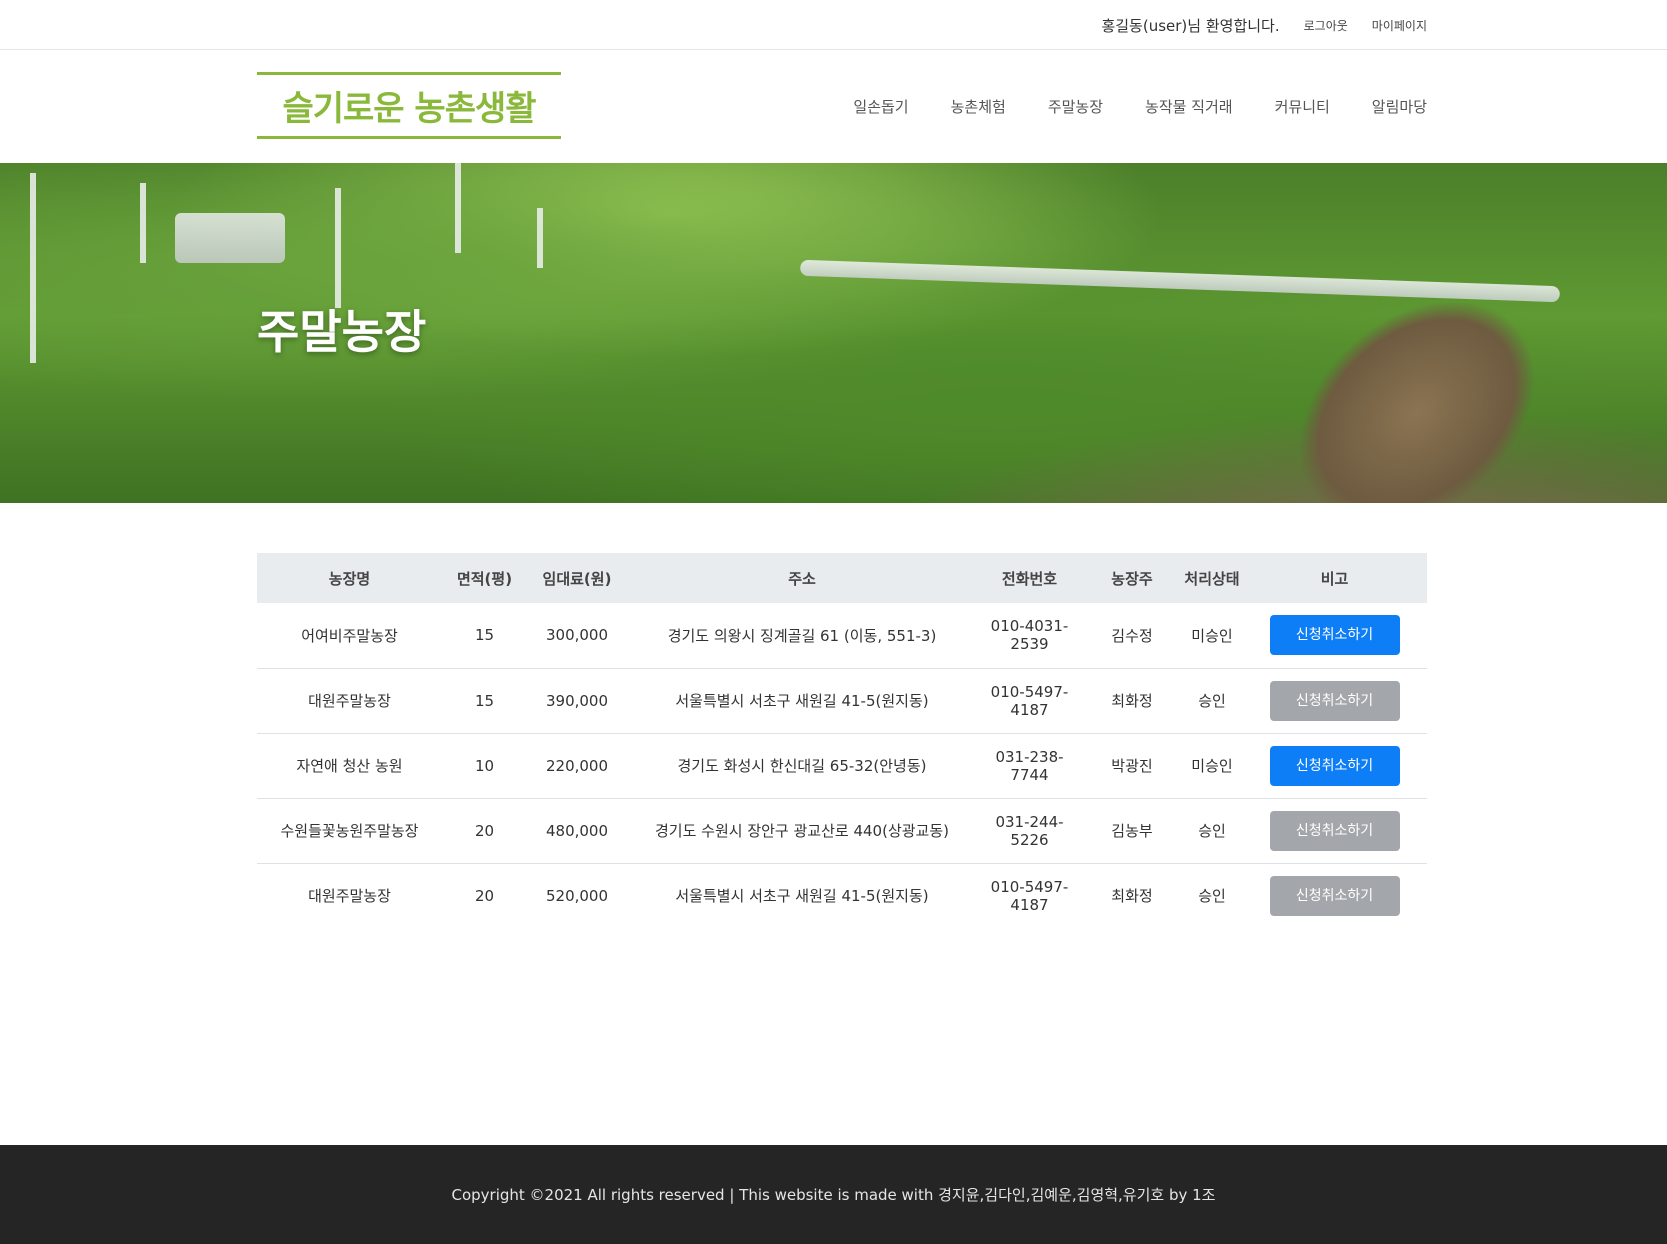 The height and width of the screenshot is (1244, 1667). Describe the element at coordinates (802, 766) in the screenshot. I see `address-cell: 경기도 화성시 한신대길 65-32(안녕동)` at that location.